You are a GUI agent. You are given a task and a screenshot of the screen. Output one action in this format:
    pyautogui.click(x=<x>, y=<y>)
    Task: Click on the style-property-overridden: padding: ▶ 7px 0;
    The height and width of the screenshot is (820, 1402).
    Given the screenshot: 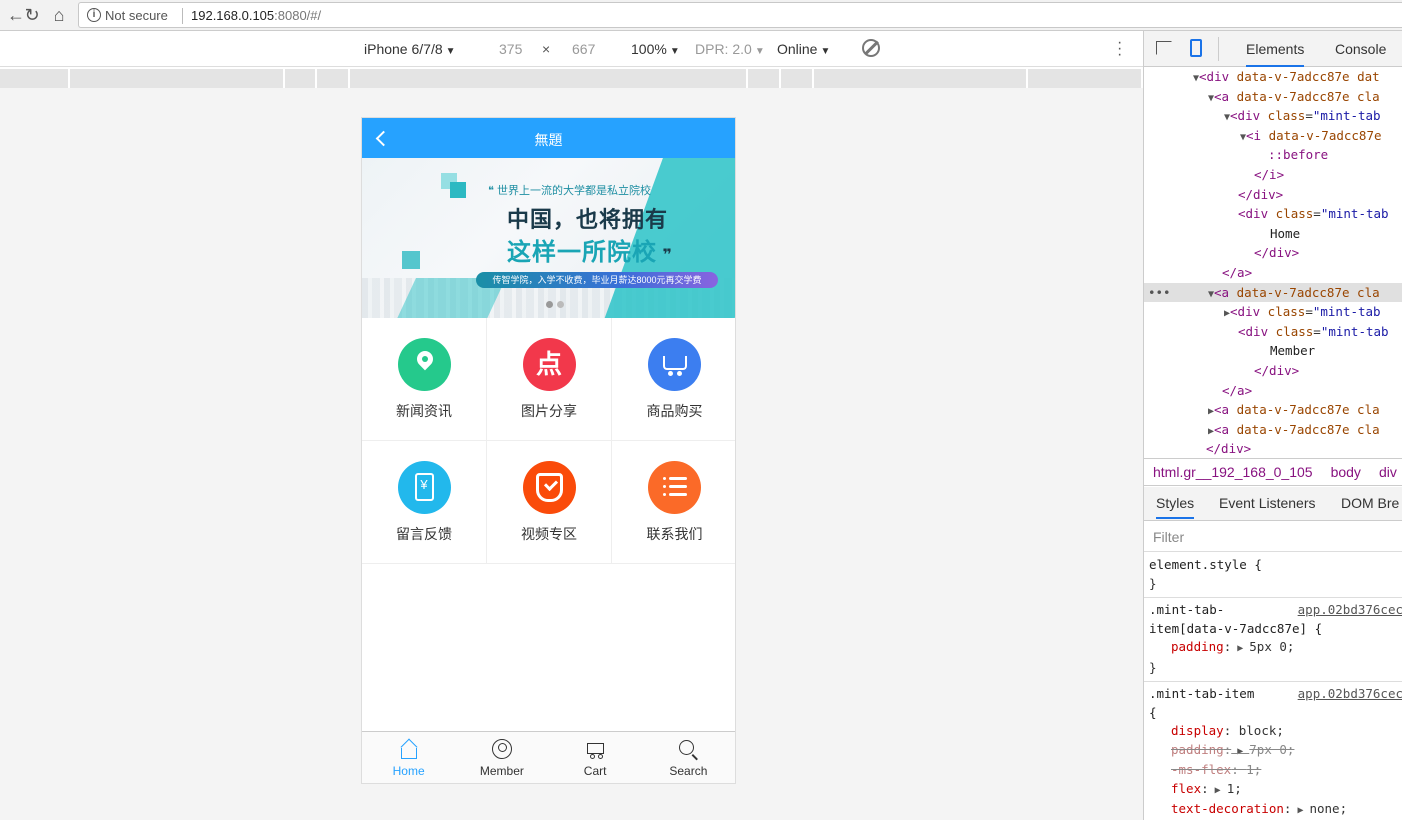 What is the action you would take?
    pyautogui.click(x=1273, y=751)
    